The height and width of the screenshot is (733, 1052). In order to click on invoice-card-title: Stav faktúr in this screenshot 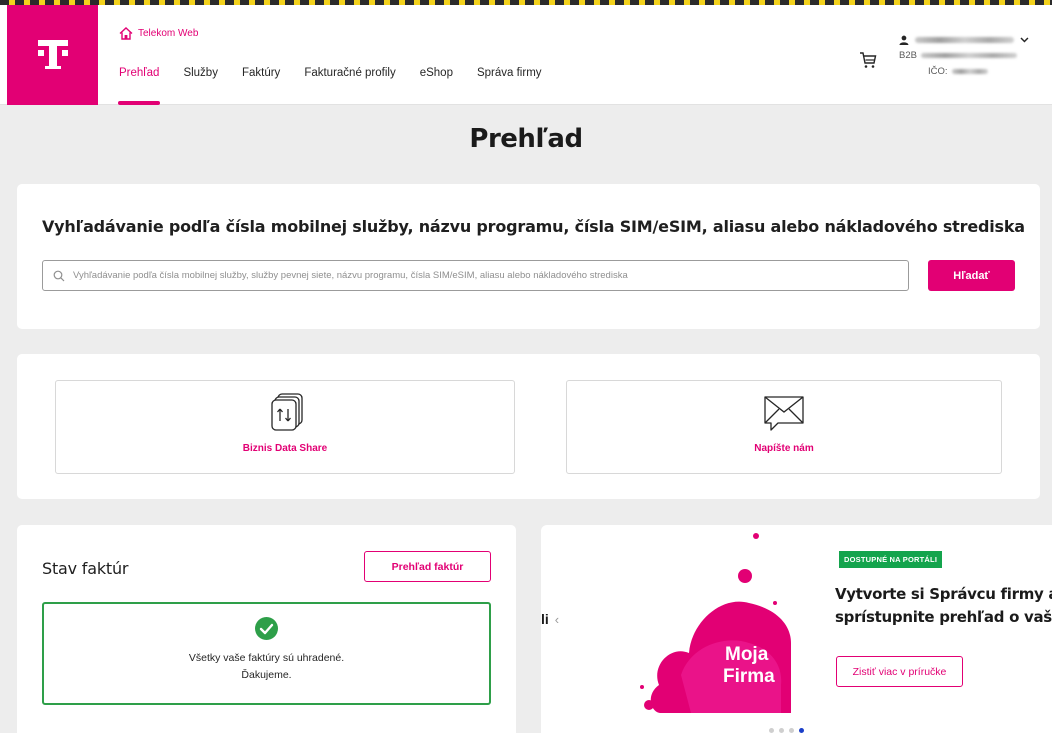, I will do `click(85, 568)`.